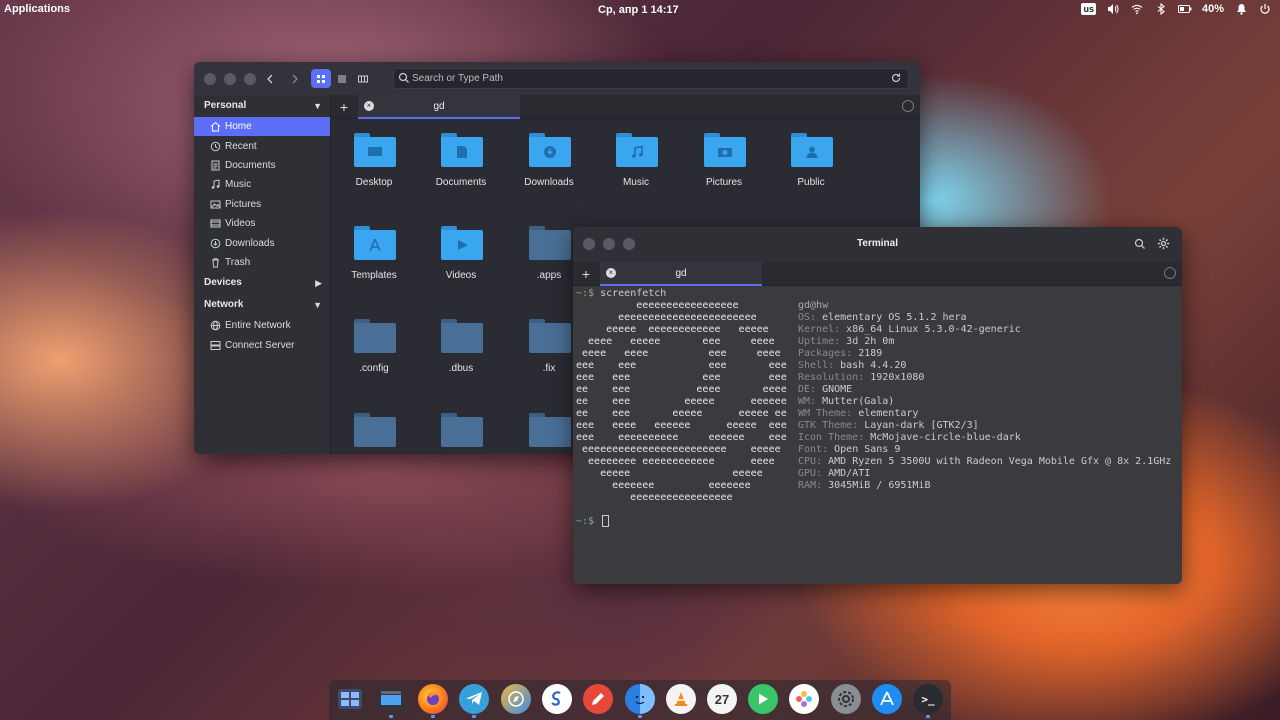 Image resolution: width=1280 pixels, height=720 pixels. I want to click on path-search-bar, so click(651, 78).